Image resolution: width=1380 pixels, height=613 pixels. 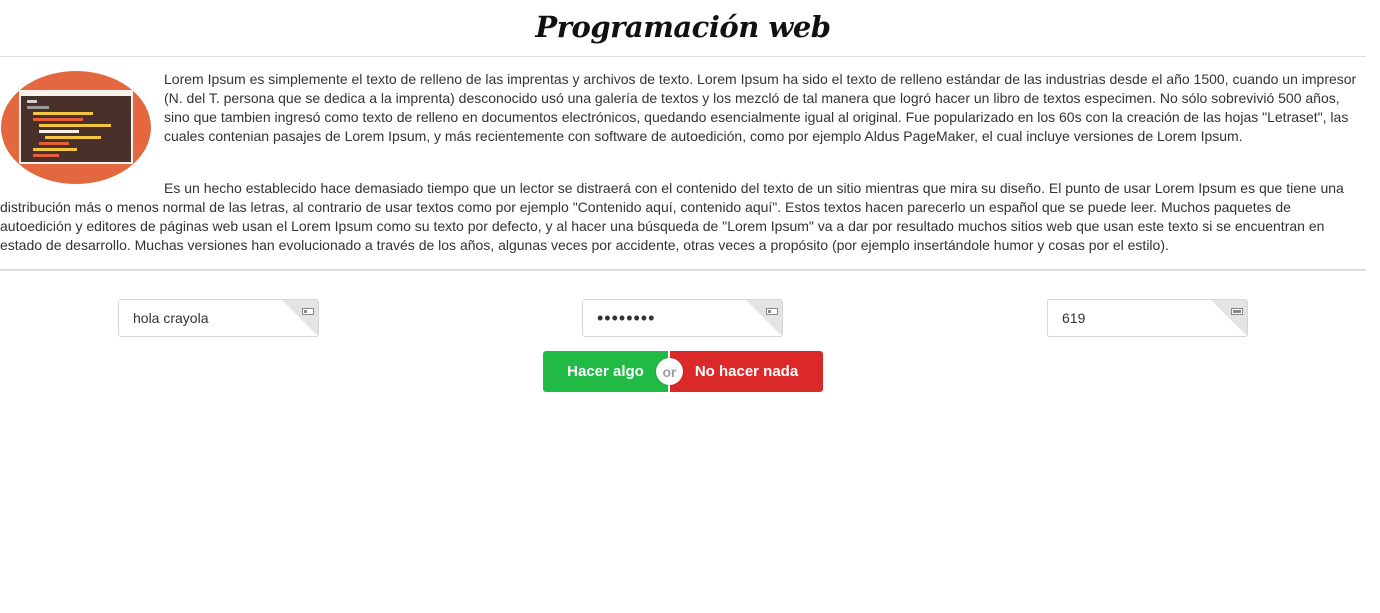 I want to click on number-field, so click(x=1147, y=318).